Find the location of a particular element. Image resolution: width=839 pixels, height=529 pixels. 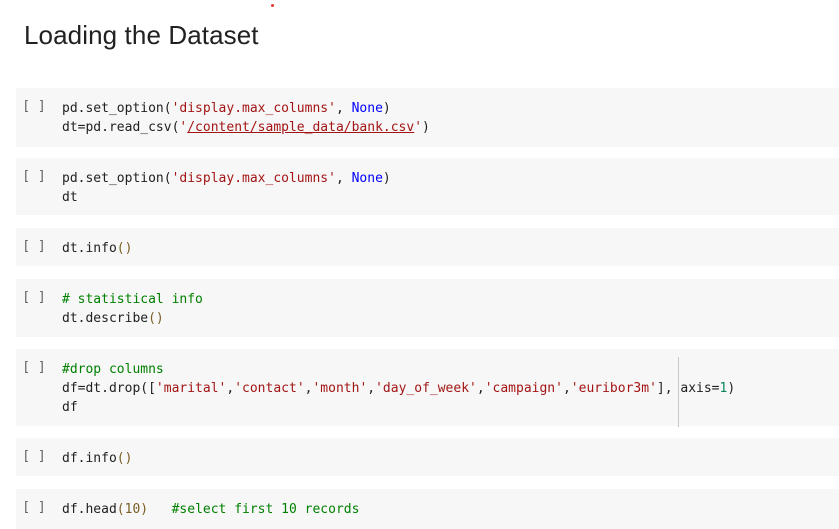

code-editor: dt.info() is located at coordinates (446, 248).